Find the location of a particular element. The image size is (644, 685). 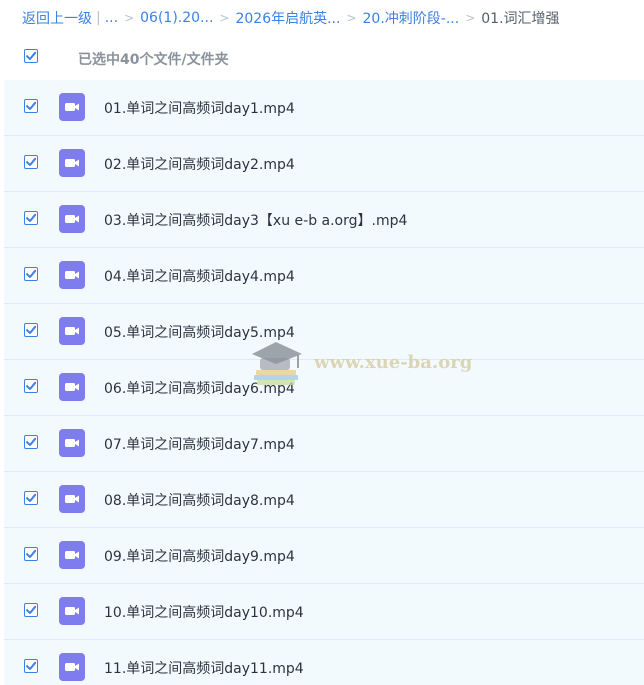

file-name: 06.单词之间高频词day6.mp4 is located at coordinates (199, 388).